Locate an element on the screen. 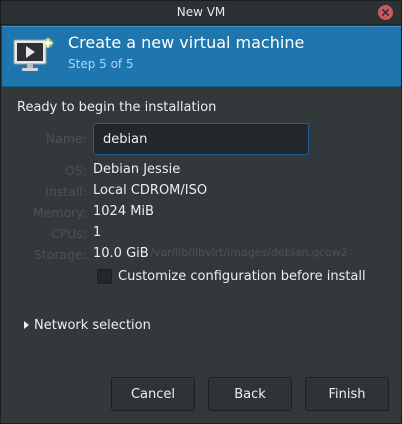  network-selection-label: Network selection is located at coordinates (92, 325).